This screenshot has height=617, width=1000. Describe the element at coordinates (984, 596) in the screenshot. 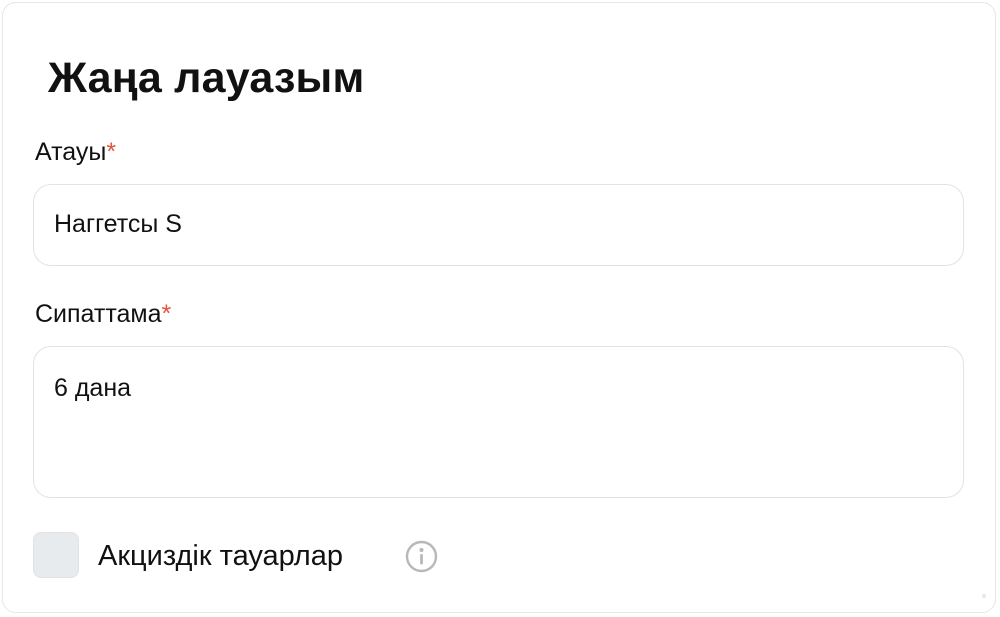

I see `decorative-dot` at that location.